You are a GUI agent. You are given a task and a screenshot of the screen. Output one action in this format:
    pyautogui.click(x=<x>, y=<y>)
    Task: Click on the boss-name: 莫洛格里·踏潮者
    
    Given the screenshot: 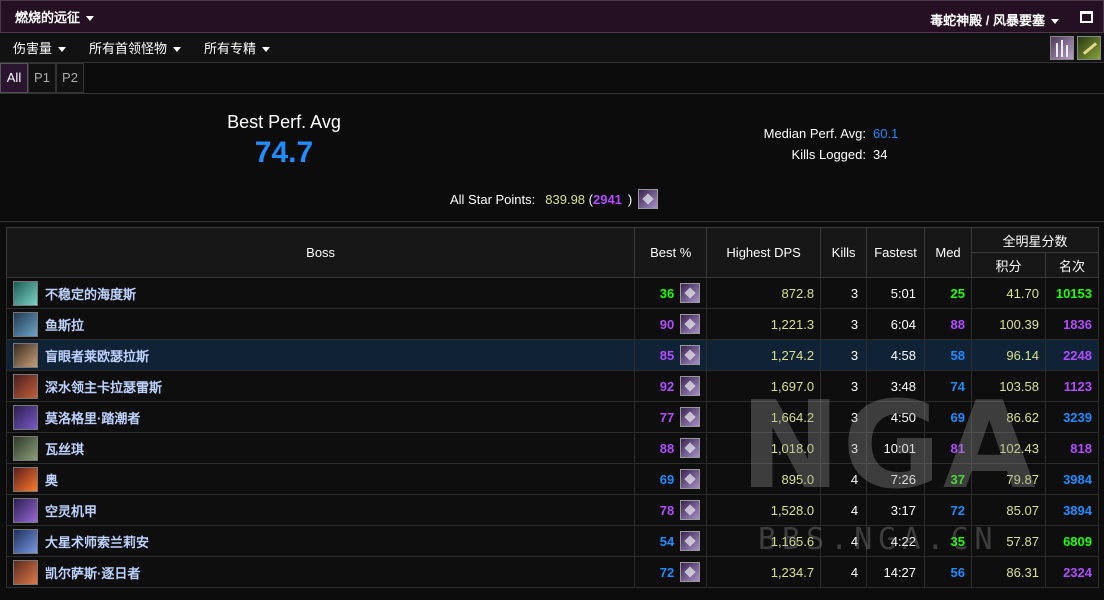 What is the action you would take?
    pyautogui.click(x=92, y=417)
    